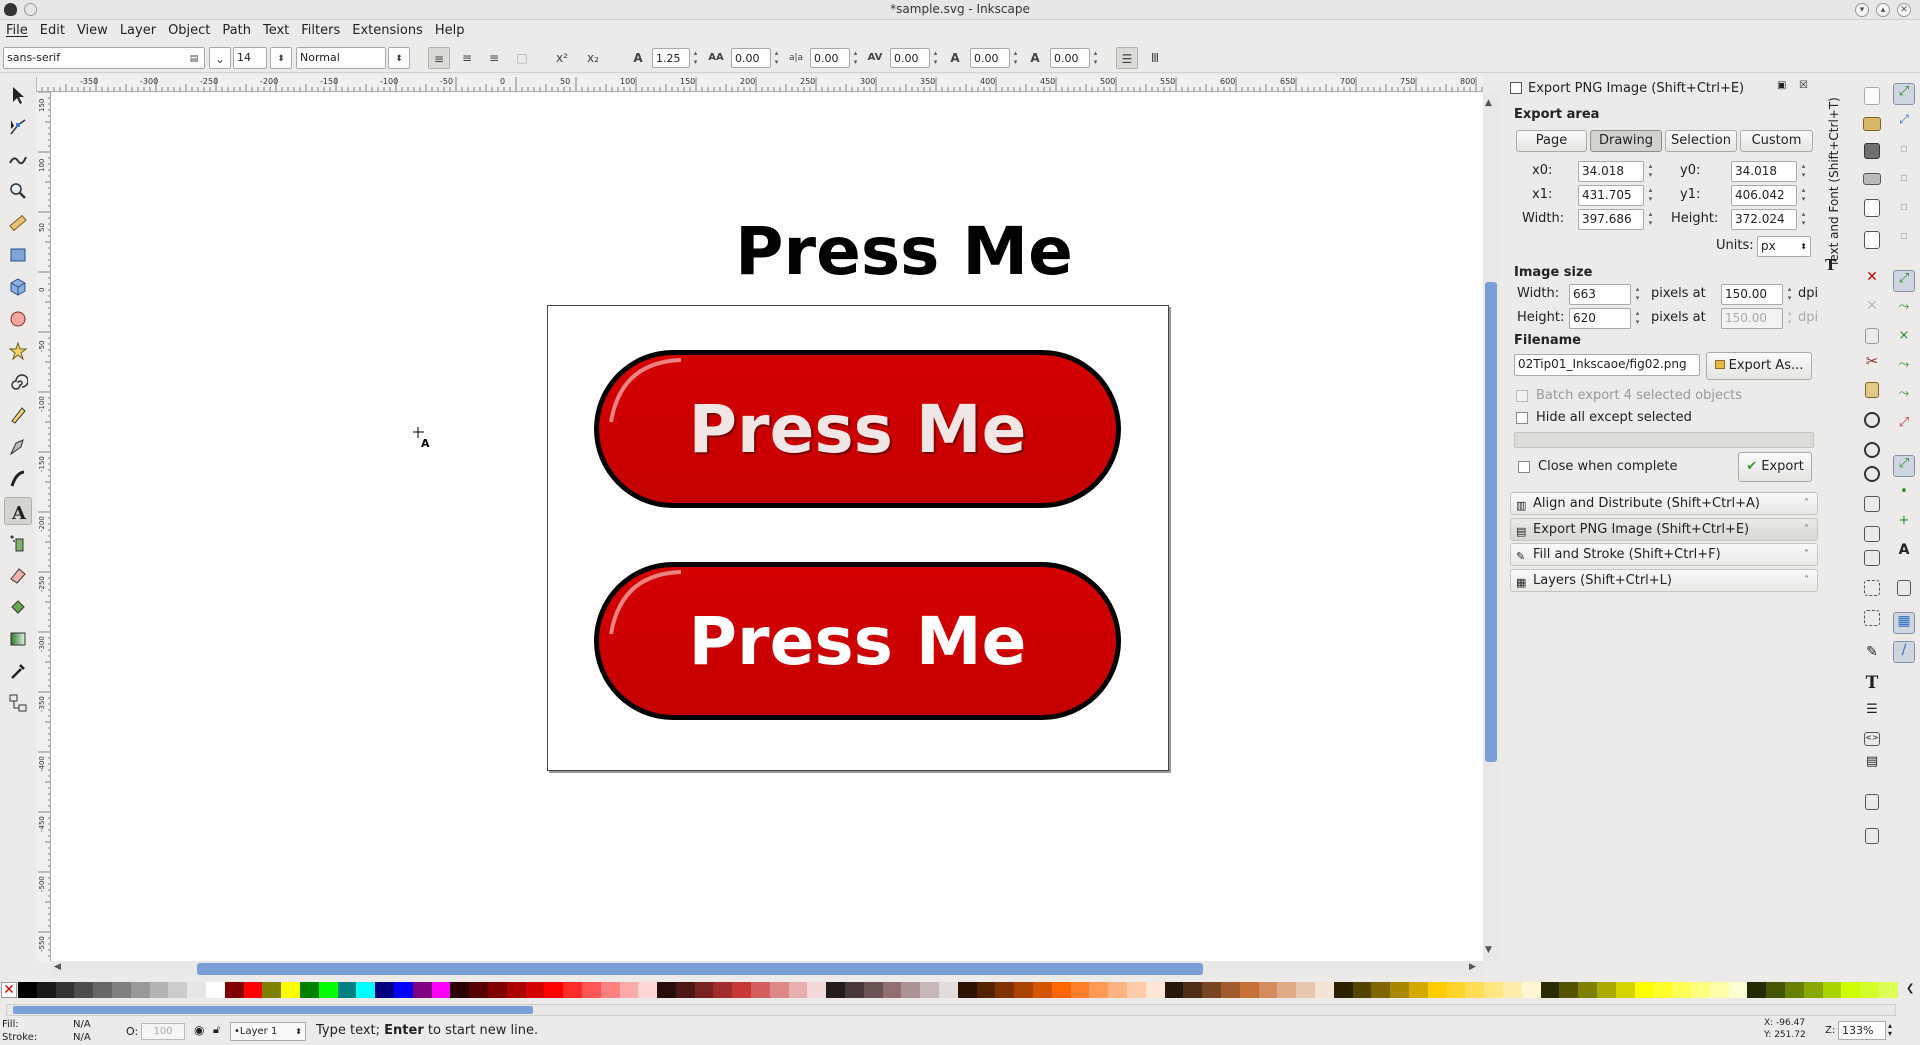 The image size is (1920, 1045). What do you see at coordinates (9, 990) in the screenshot?
I see `no-paint-swatch: ✕` at bounding box center [9, 990].